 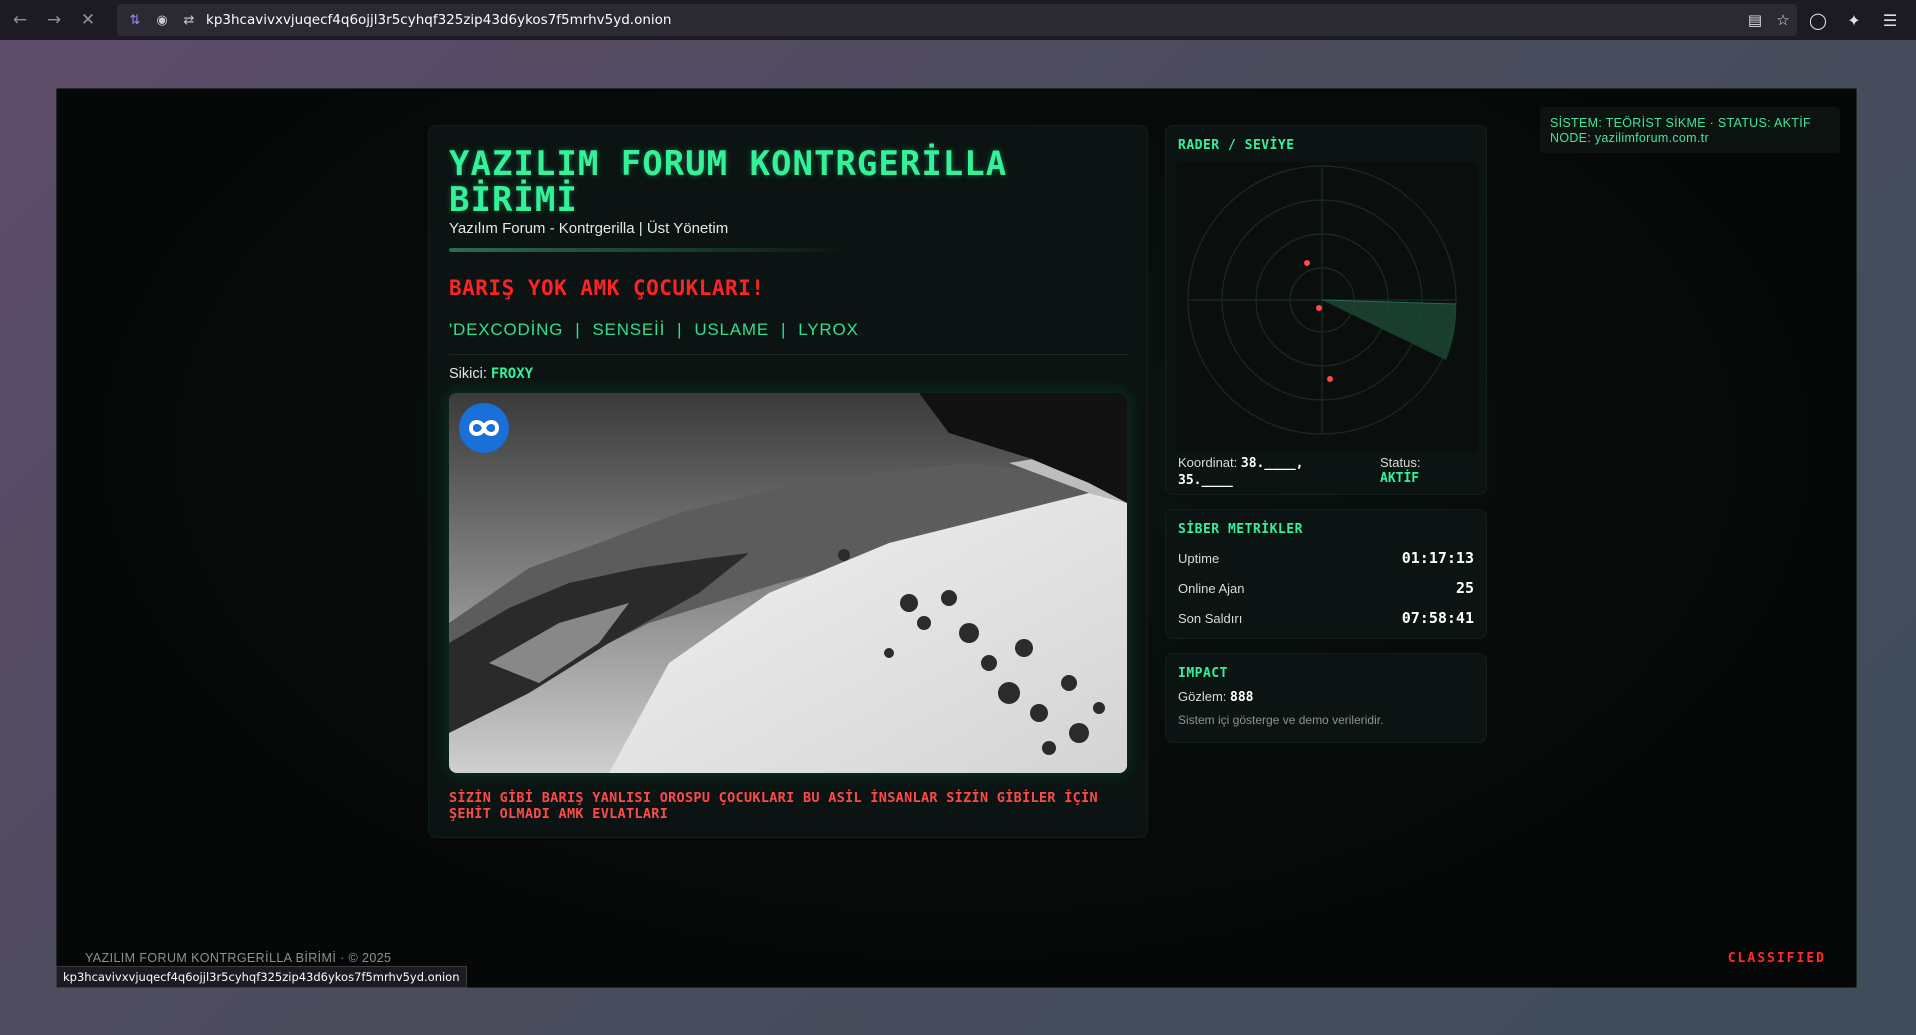 I want to click on coordinate-readout: Koordinat: 38.____, 35.____, so click(x=1258, y=472).